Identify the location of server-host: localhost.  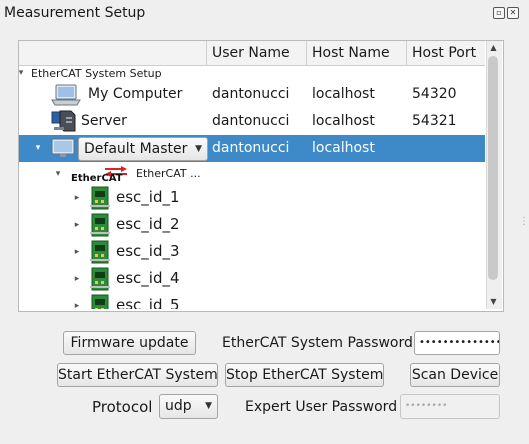
(343, 121).